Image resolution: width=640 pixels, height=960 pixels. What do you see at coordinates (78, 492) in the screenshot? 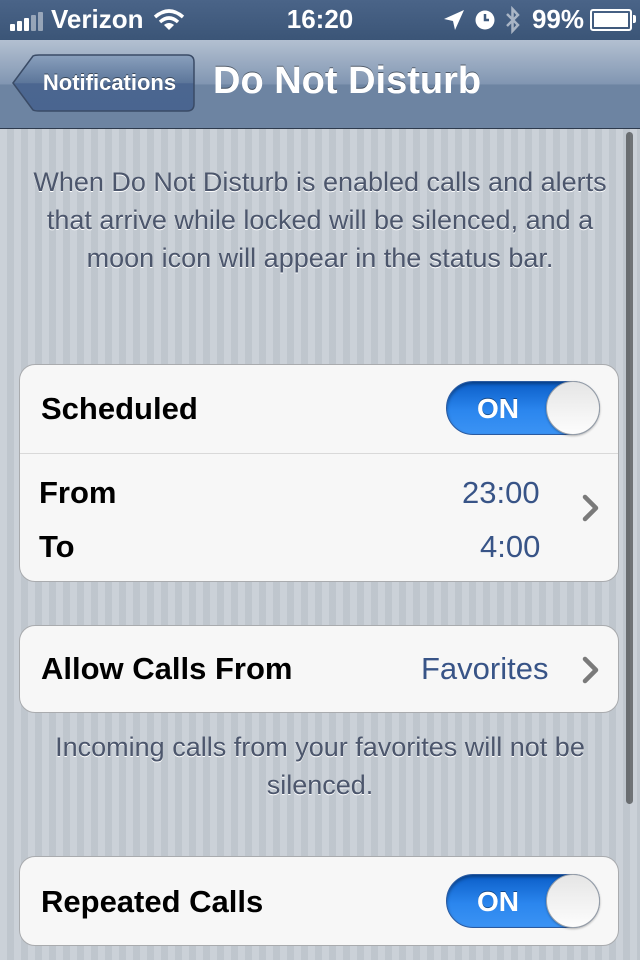
I see `from-label: From` at bounding box center [78, 492].